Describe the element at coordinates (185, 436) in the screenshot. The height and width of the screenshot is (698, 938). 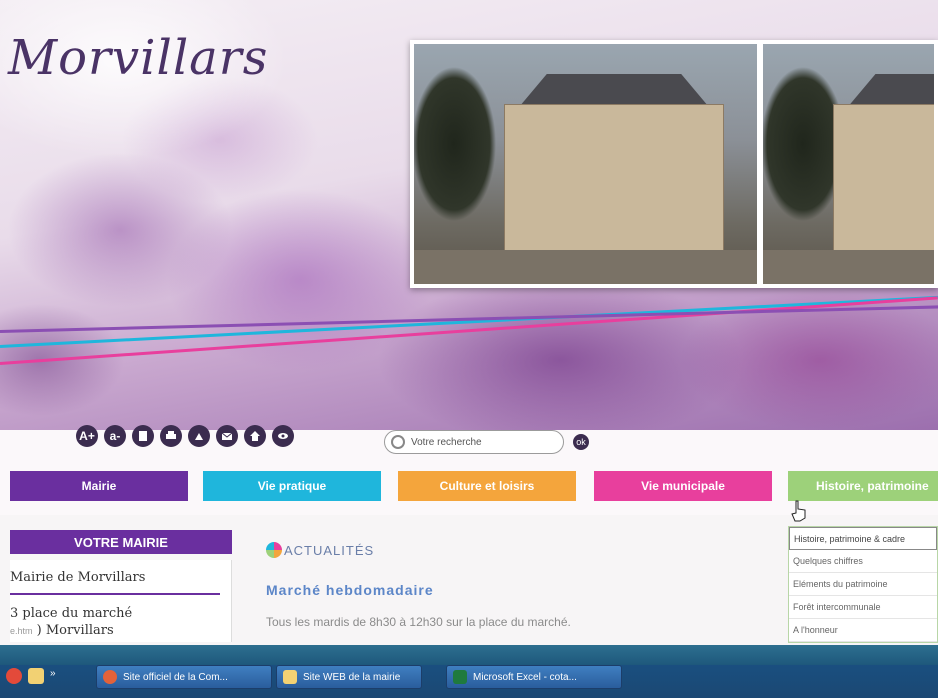
I see `accessibility-toolbar: A+ a-` at that location.